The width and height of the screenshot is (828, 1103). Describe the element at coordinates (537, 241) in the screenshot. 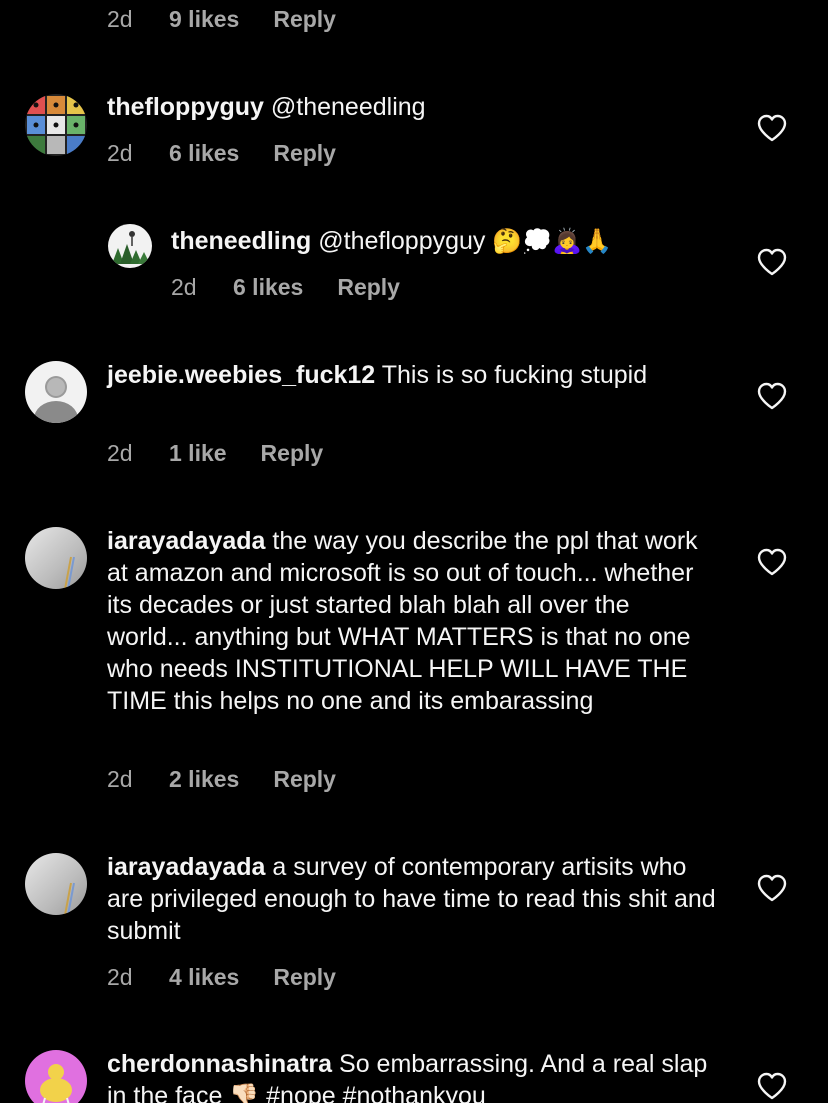

I see `emoji-thought-balloon: 💭` at that location.